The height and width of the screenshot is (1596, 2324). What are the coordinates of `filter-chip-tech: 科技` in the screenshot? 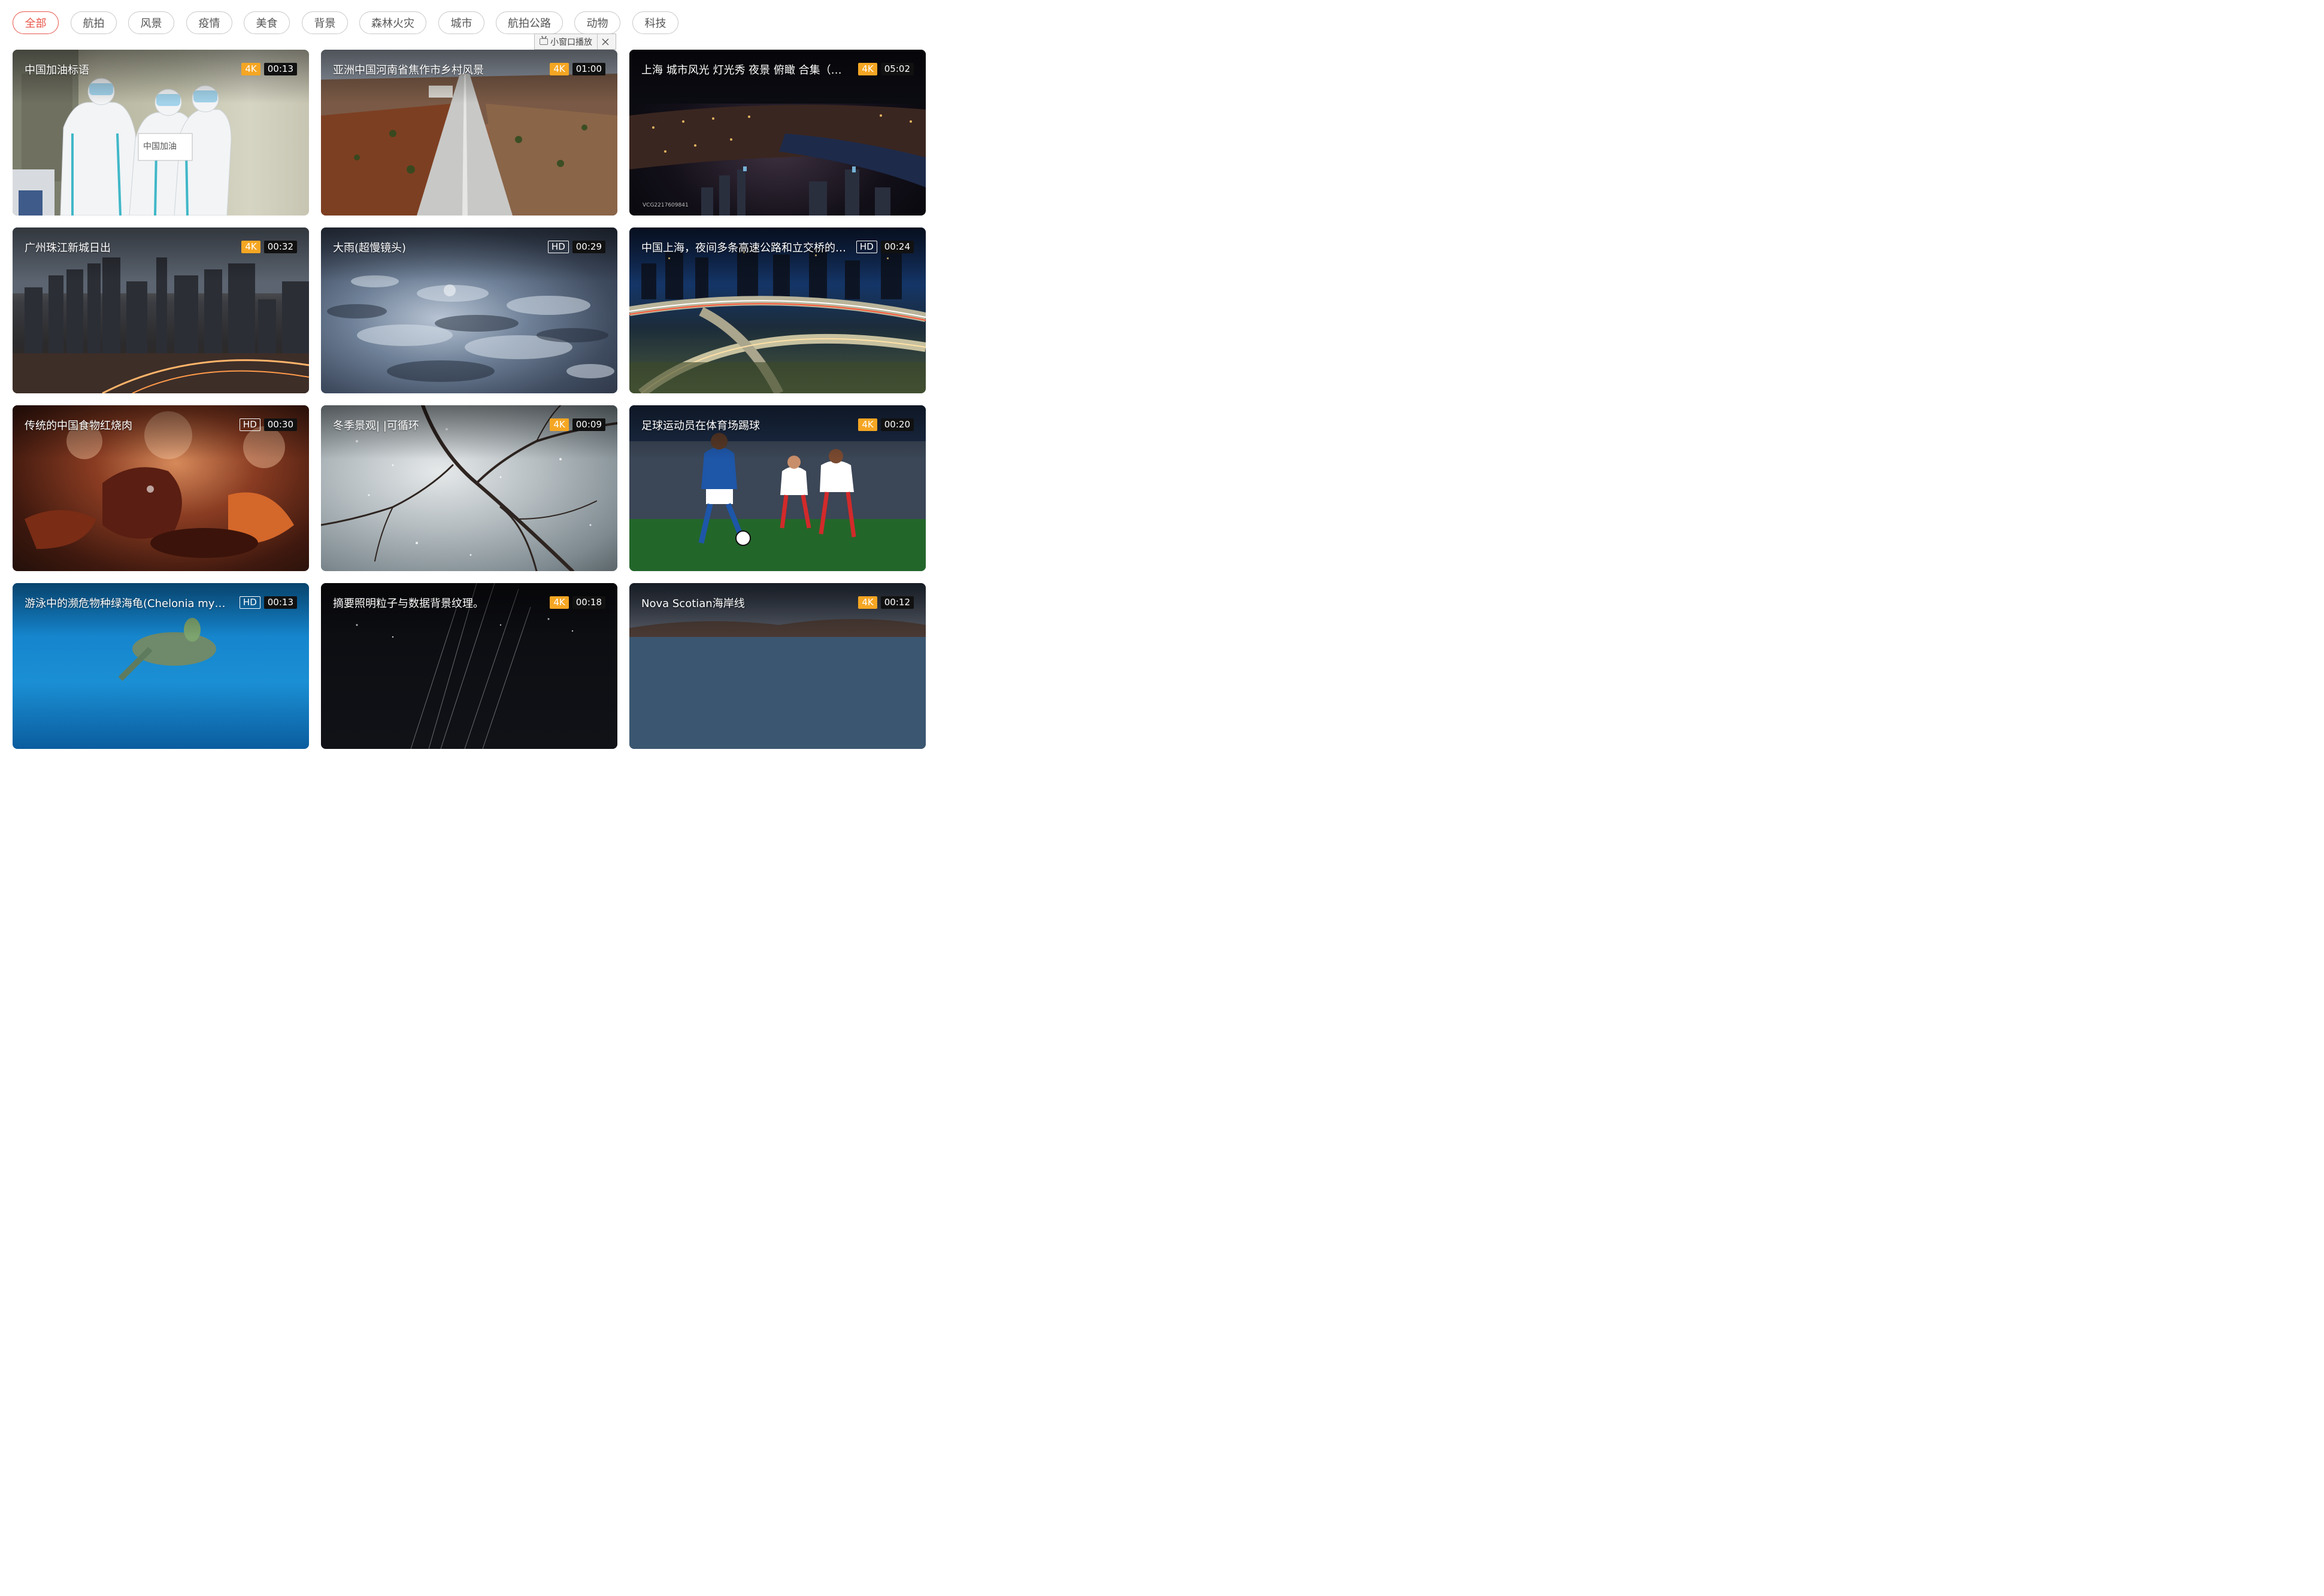 It's located at (655, 22).